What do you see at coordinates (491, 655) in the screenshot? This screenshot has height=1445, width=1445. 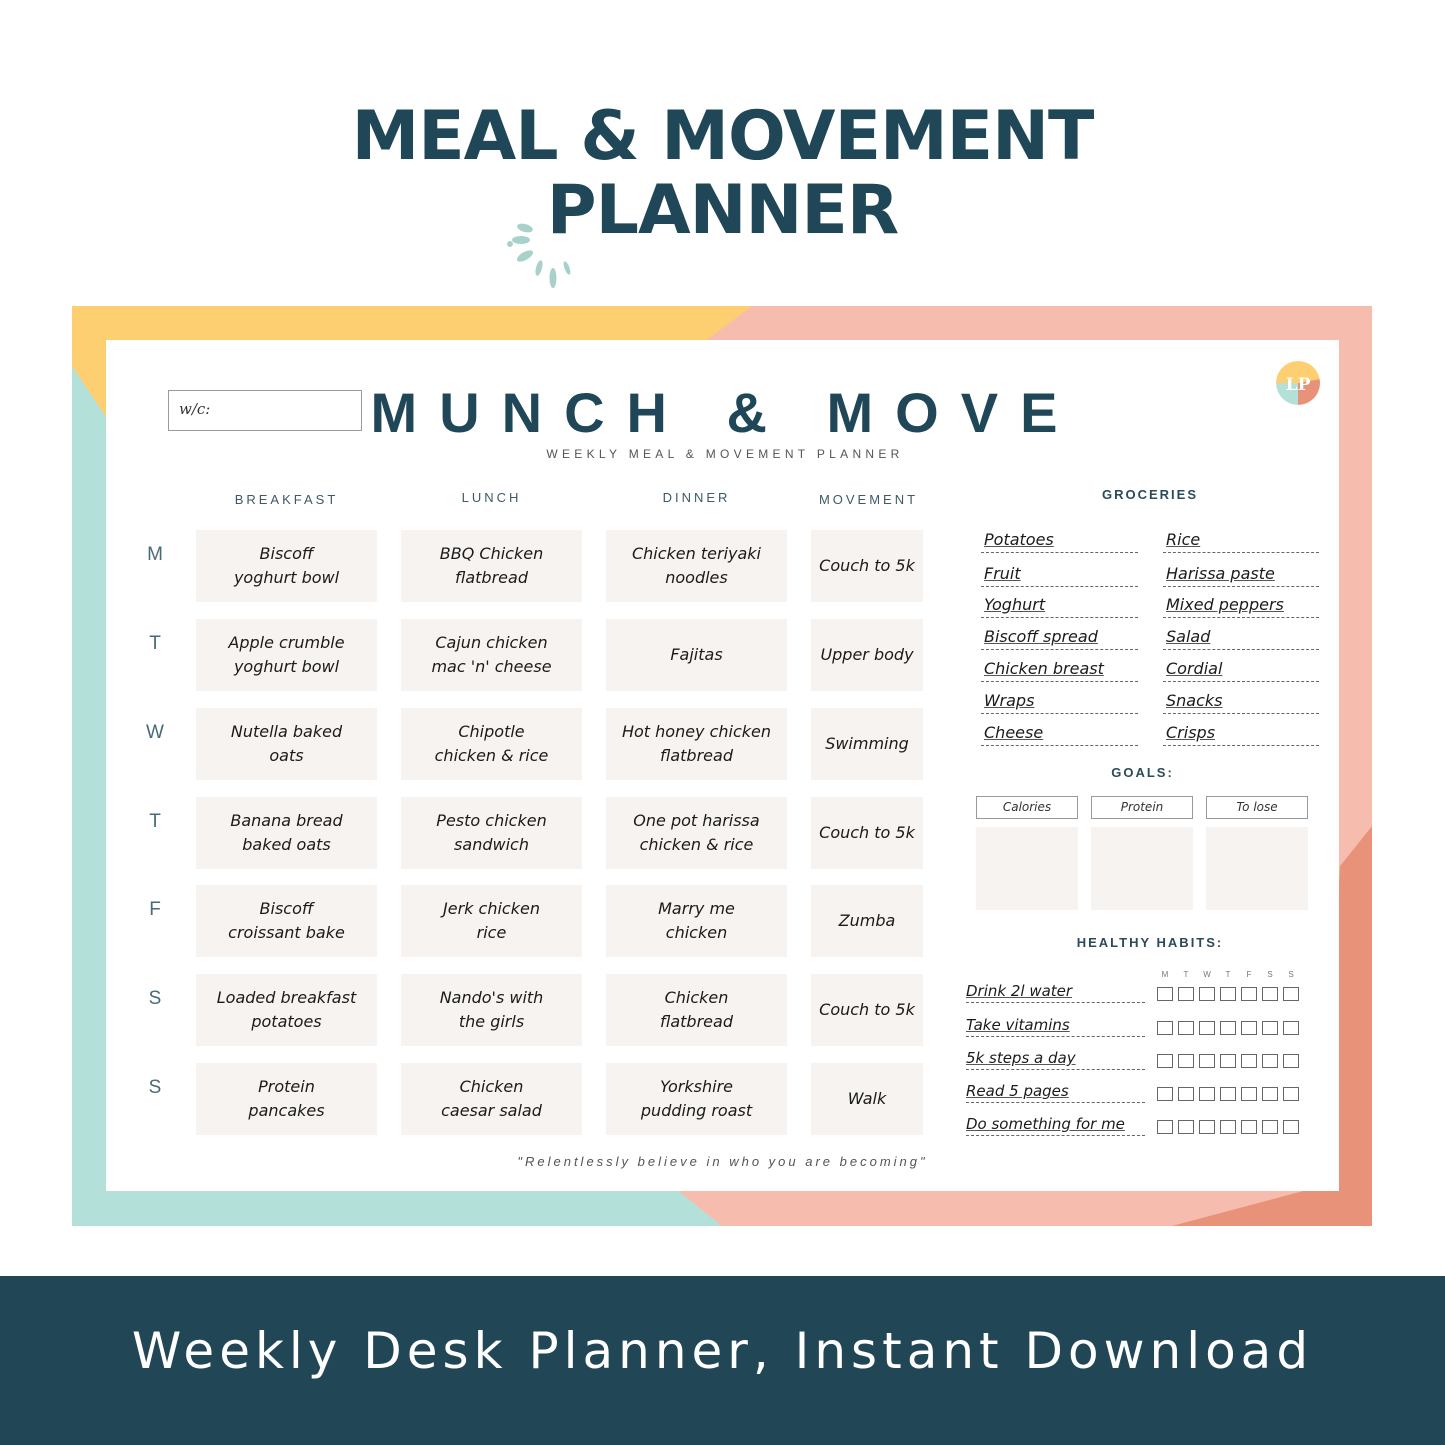 I see `lunch-cell: Cajun chicken mac 'n' cheese` at bounding box center [491, 655].